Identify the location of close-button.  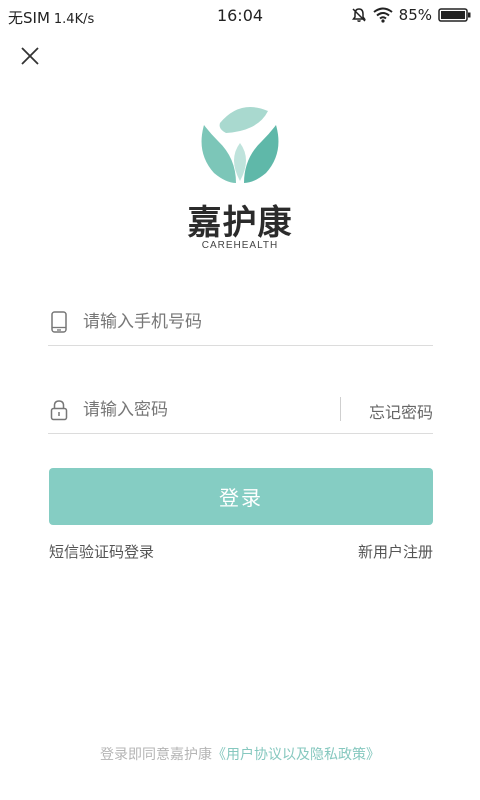
(30, 56).